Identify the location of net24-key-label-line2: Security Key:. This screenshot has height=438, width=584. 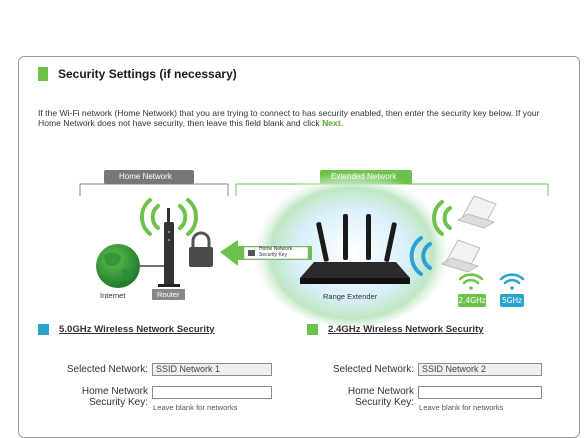
(384, 402).